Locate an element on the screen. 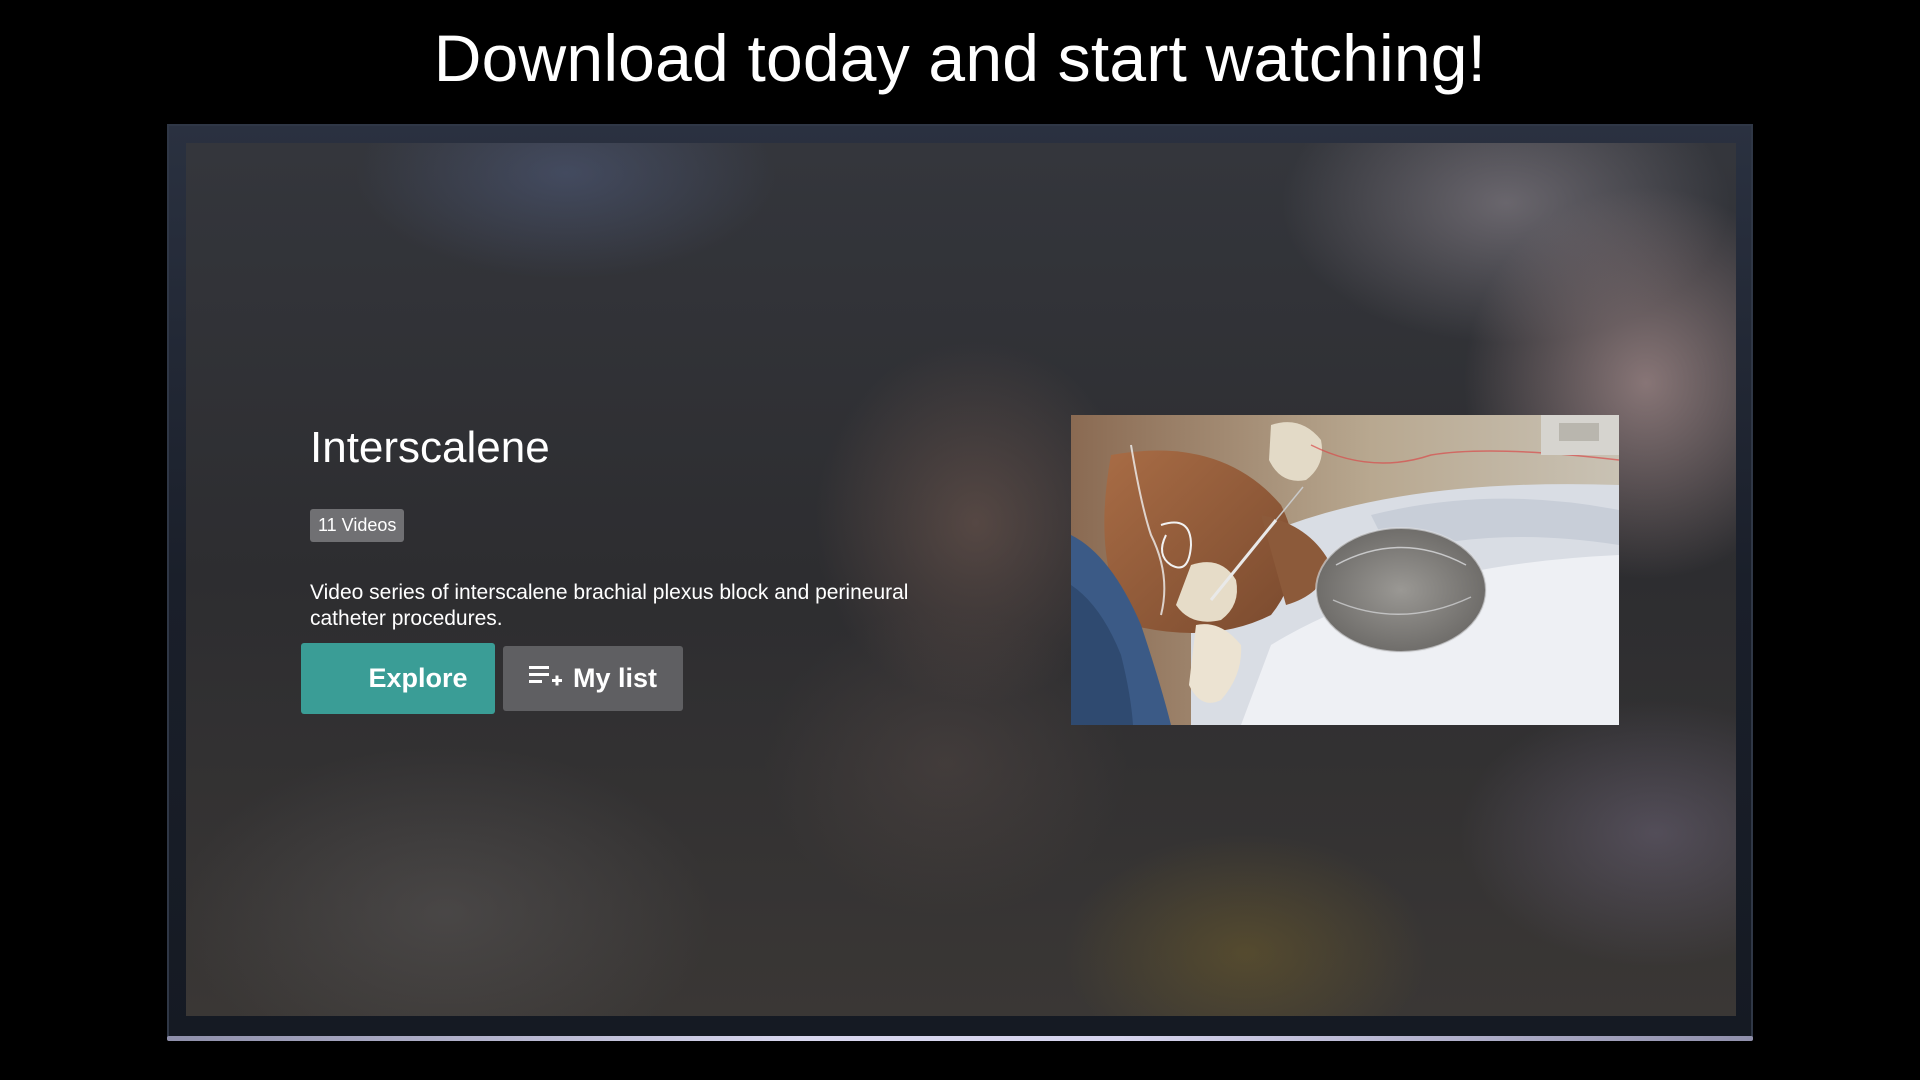 Image resolution: width=1920 pixels, height=1080 pixels. collection-thumbnail is located at coordinates (1345, 570).